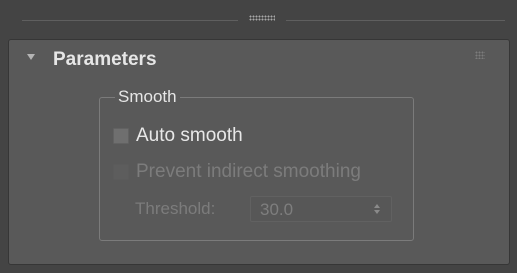 The width and height of the screenshot is (517, 273). What do you see at coordinates (248, 171) in the screenshot?
I see `prevent-indirect-smoothing-label: Prevent indirect smoothing` at bounding box center [248, 171].